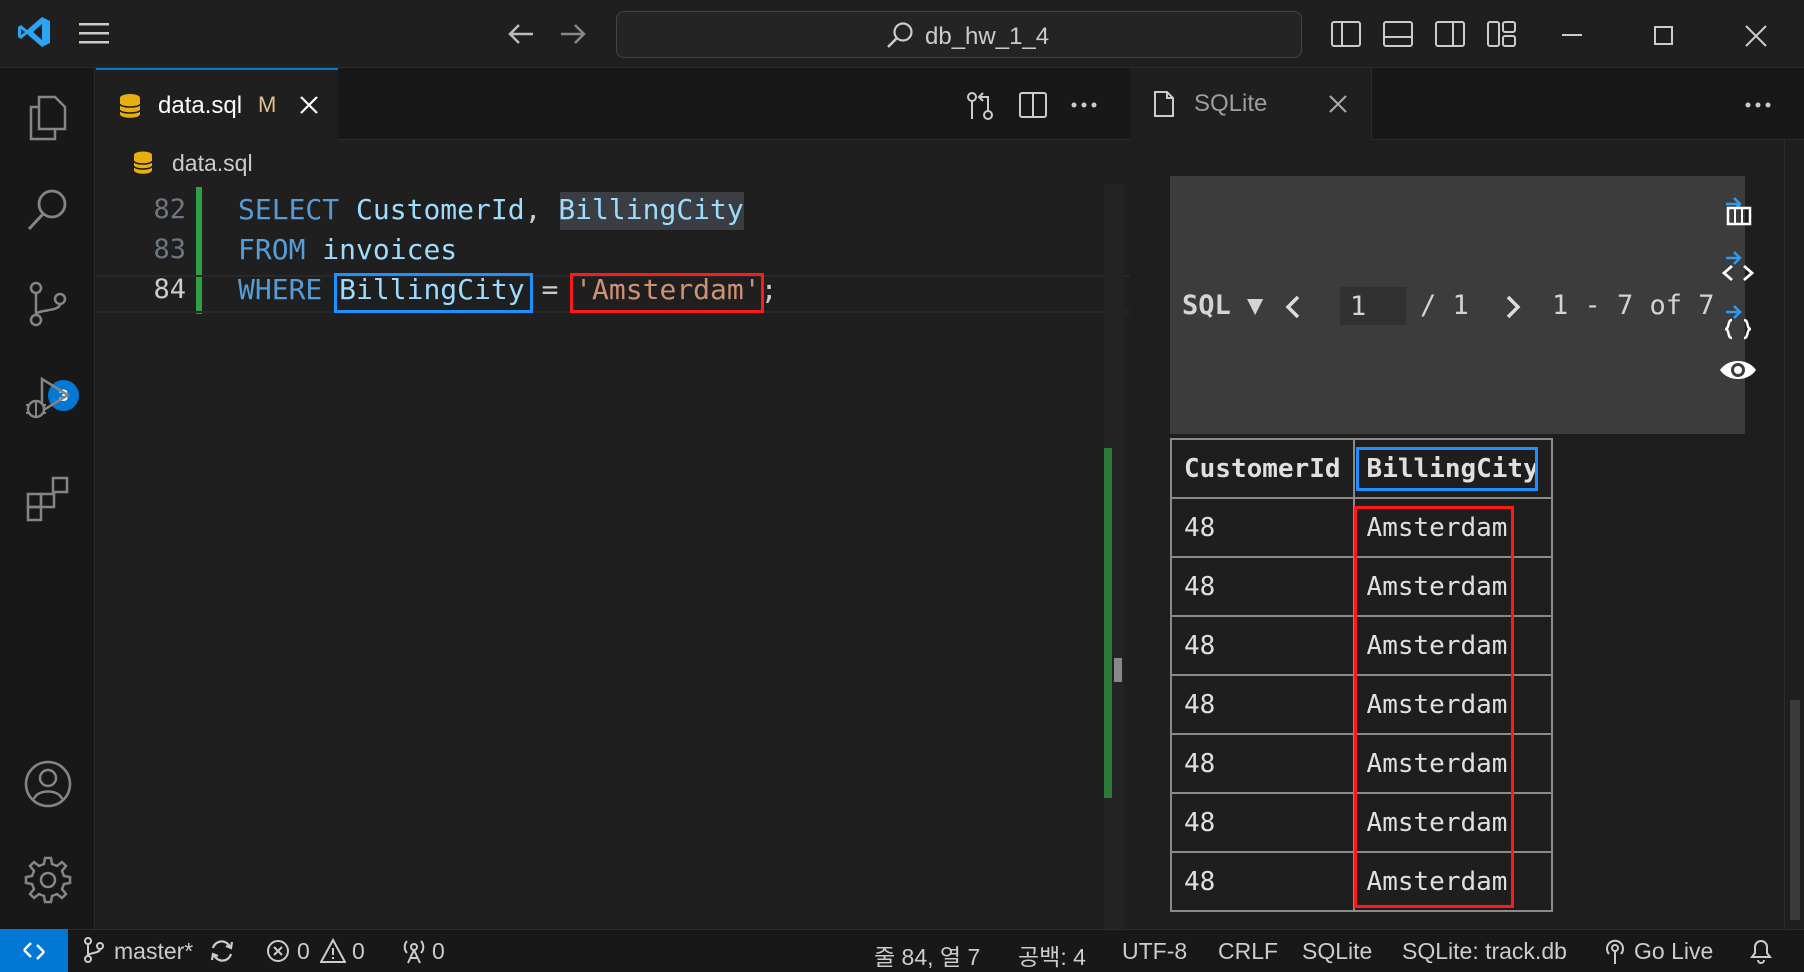  What do you see at coordinates (48, 304) in the screenshot?
I see `source-control-icon` at bounding box center [48, 304].